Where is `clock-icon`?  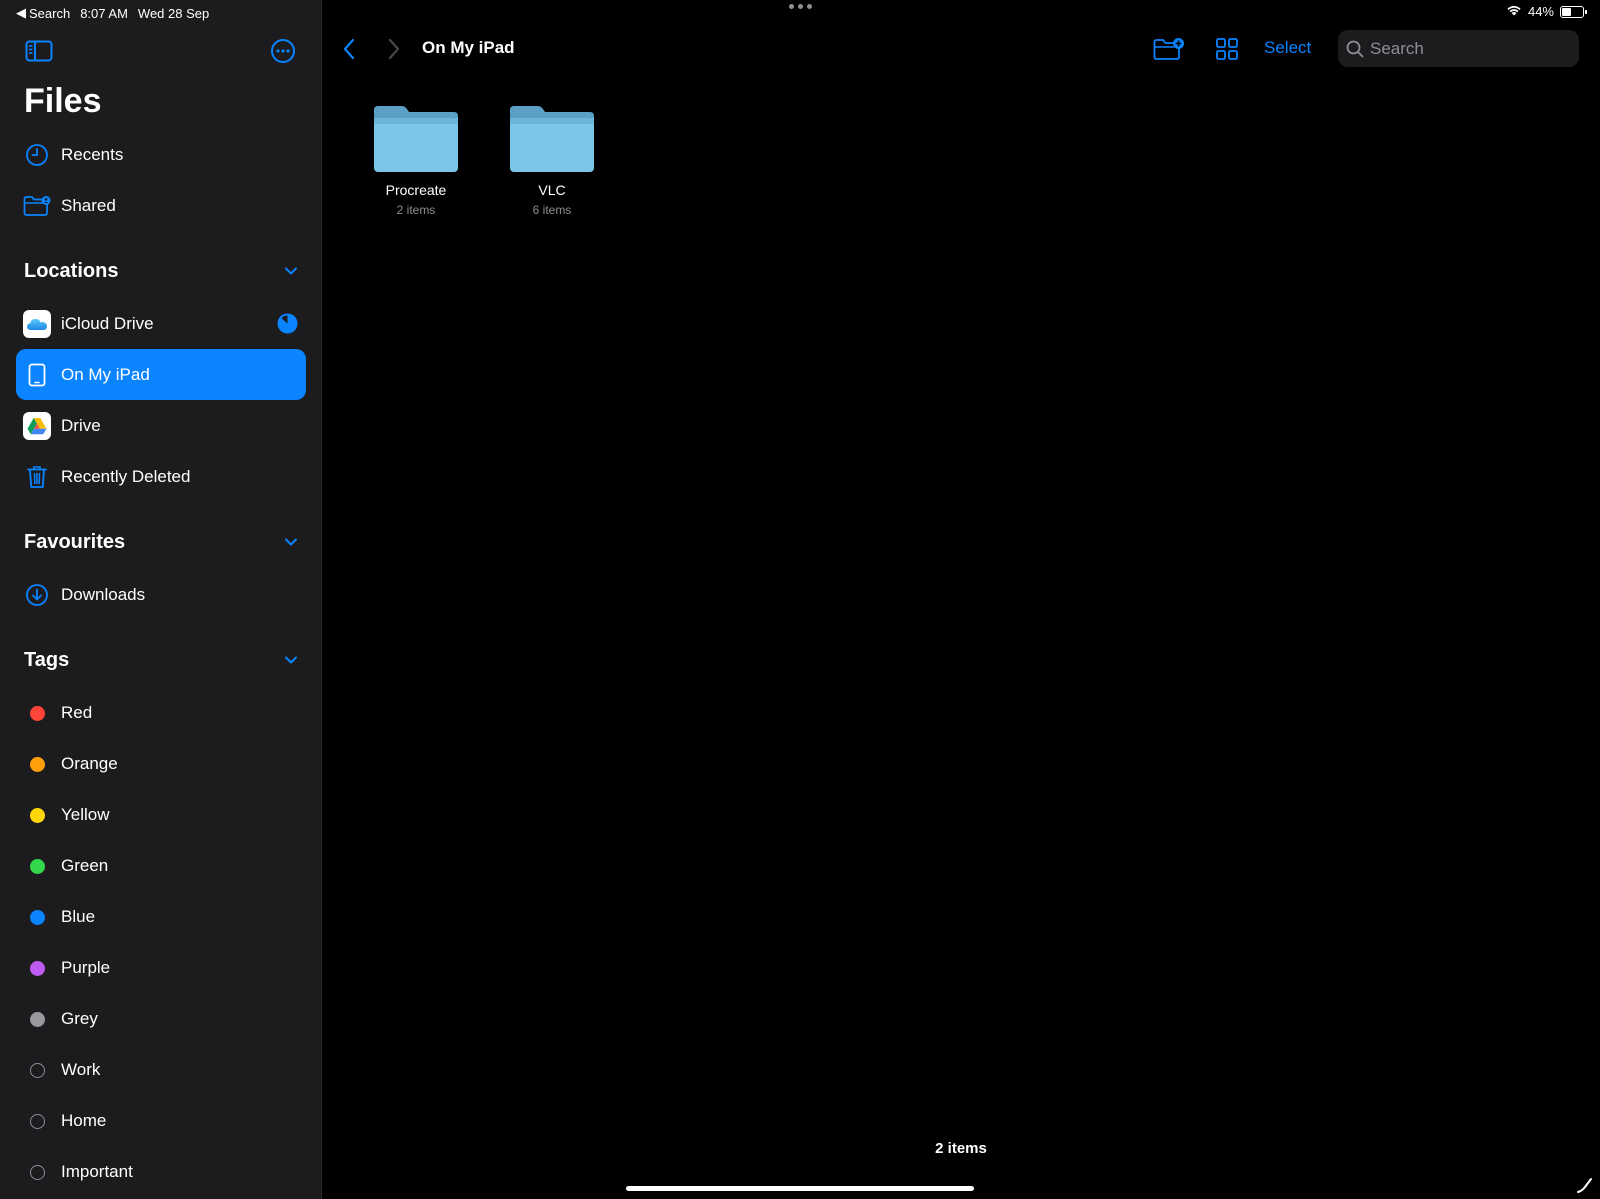 clock-icon is located at coordinates (37, 155).